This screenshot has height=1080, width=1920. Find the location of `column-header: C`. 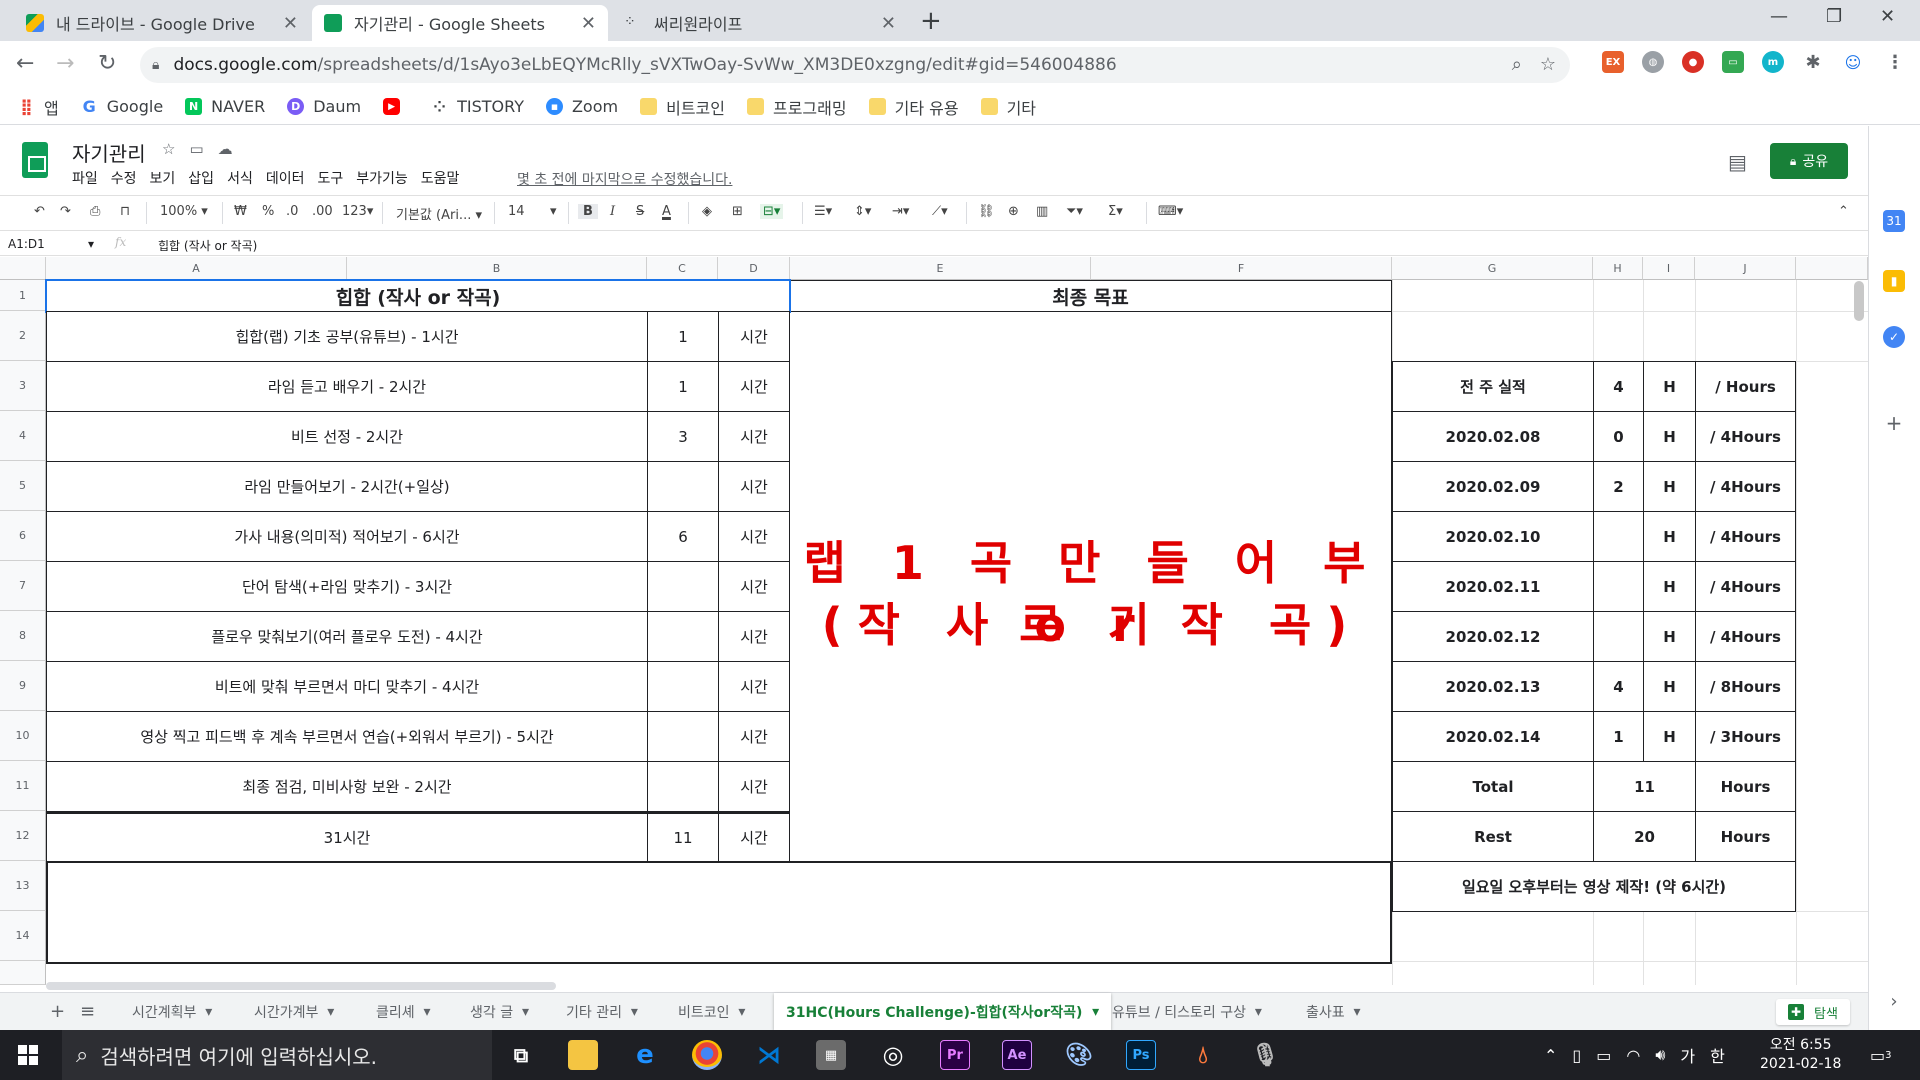

column-header: C is located at coordinates (682, 268).